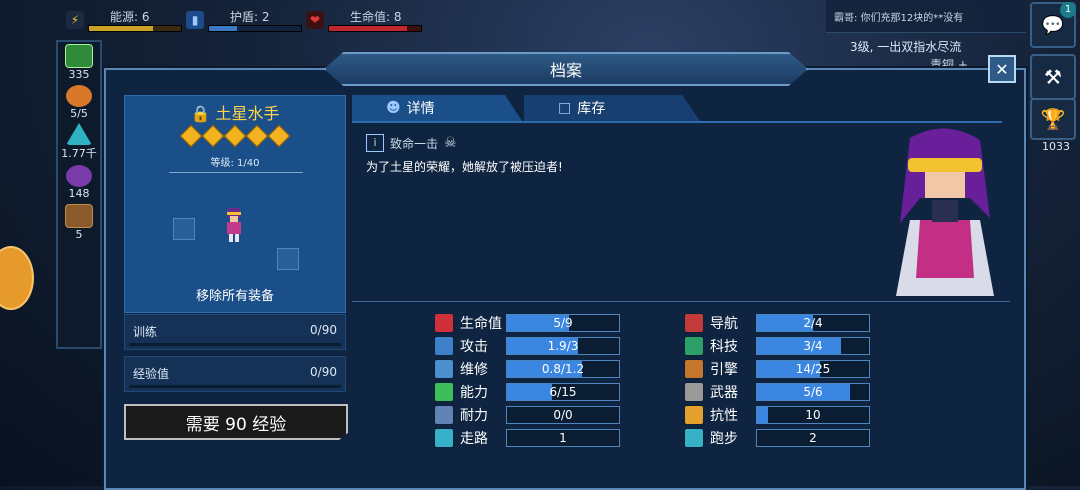 This screenshot has height=490, width=1080. I want to click on stat-value: 6/15, so click(563, 392).